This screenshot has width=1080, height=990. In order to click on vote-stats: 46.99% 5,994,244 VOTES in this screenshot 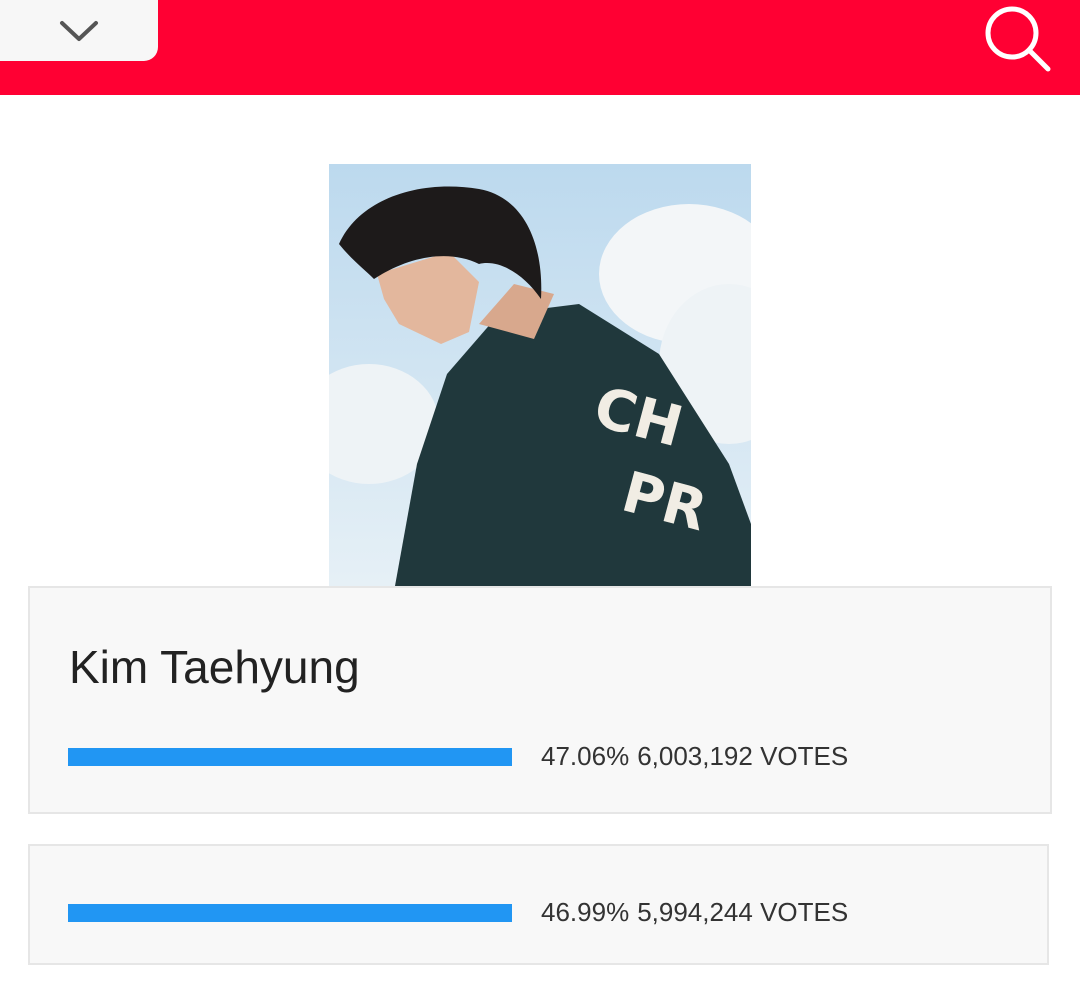, I will do `click(694, 912)`.